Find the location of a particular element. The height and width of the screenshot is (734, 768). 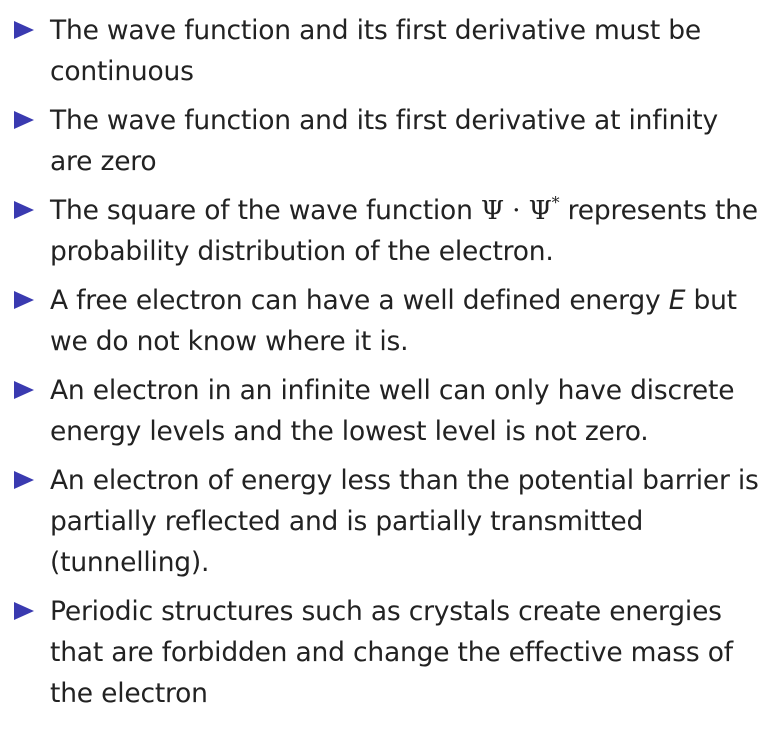

math-expression: Ψ · Ψ is located at coordinates (516, 210).